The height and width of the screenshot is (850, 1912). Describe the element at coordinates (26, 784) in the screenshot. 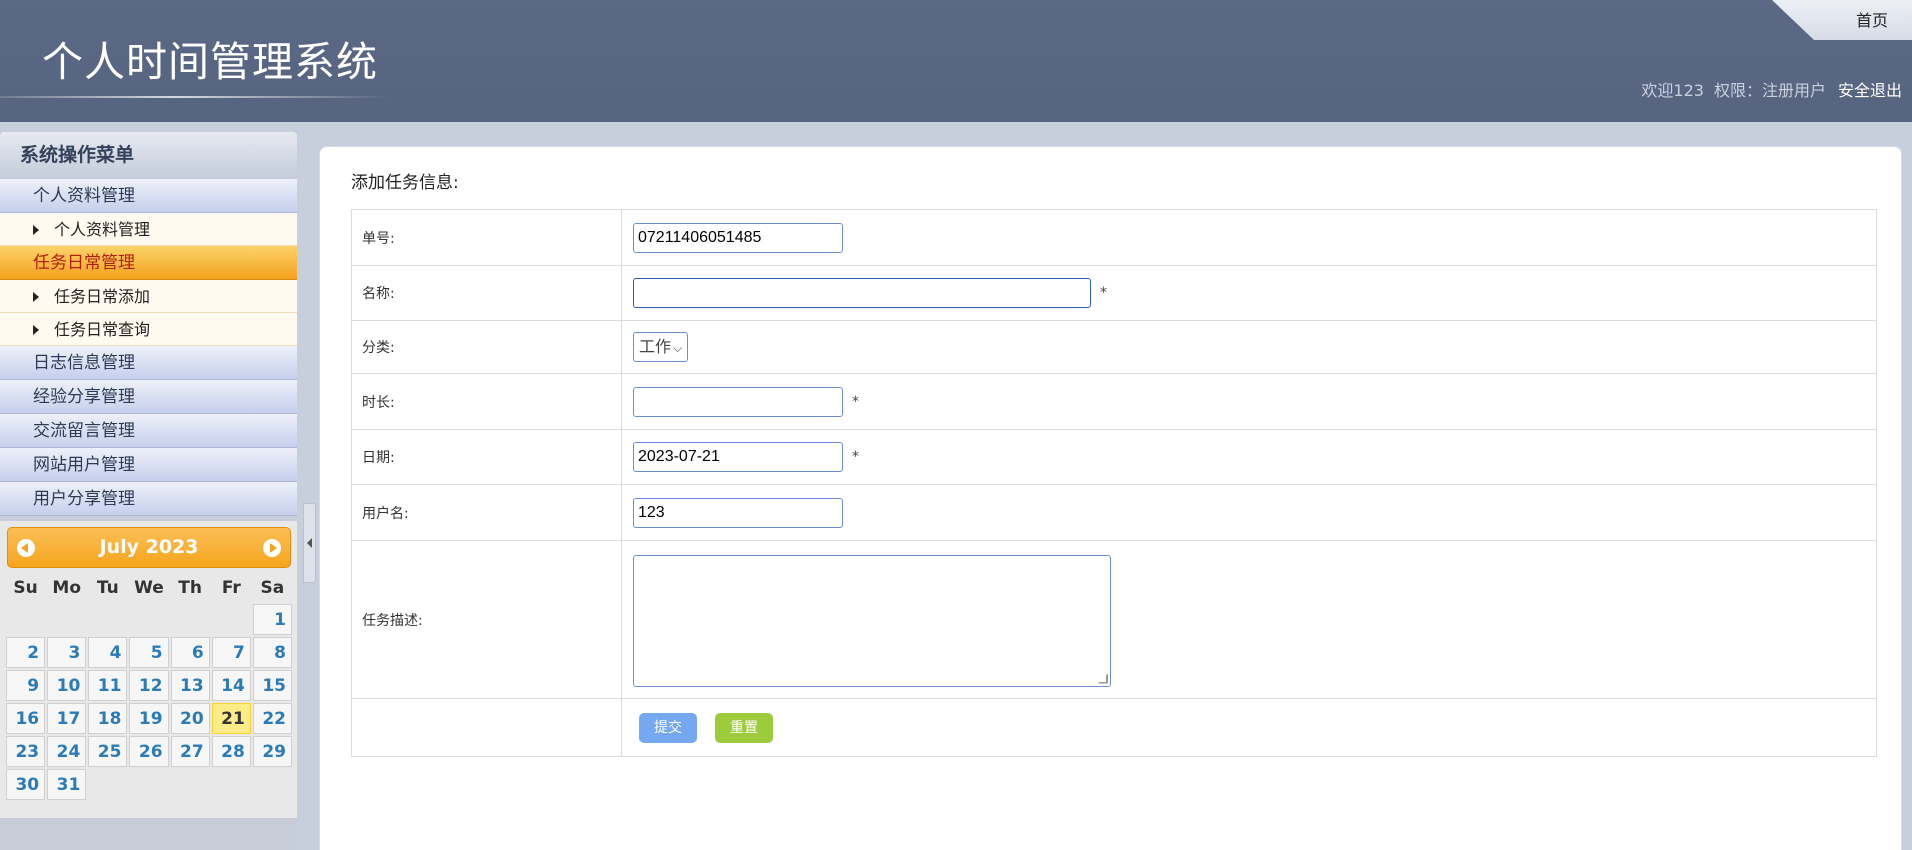

I see `calendar-day: 30` at that location.